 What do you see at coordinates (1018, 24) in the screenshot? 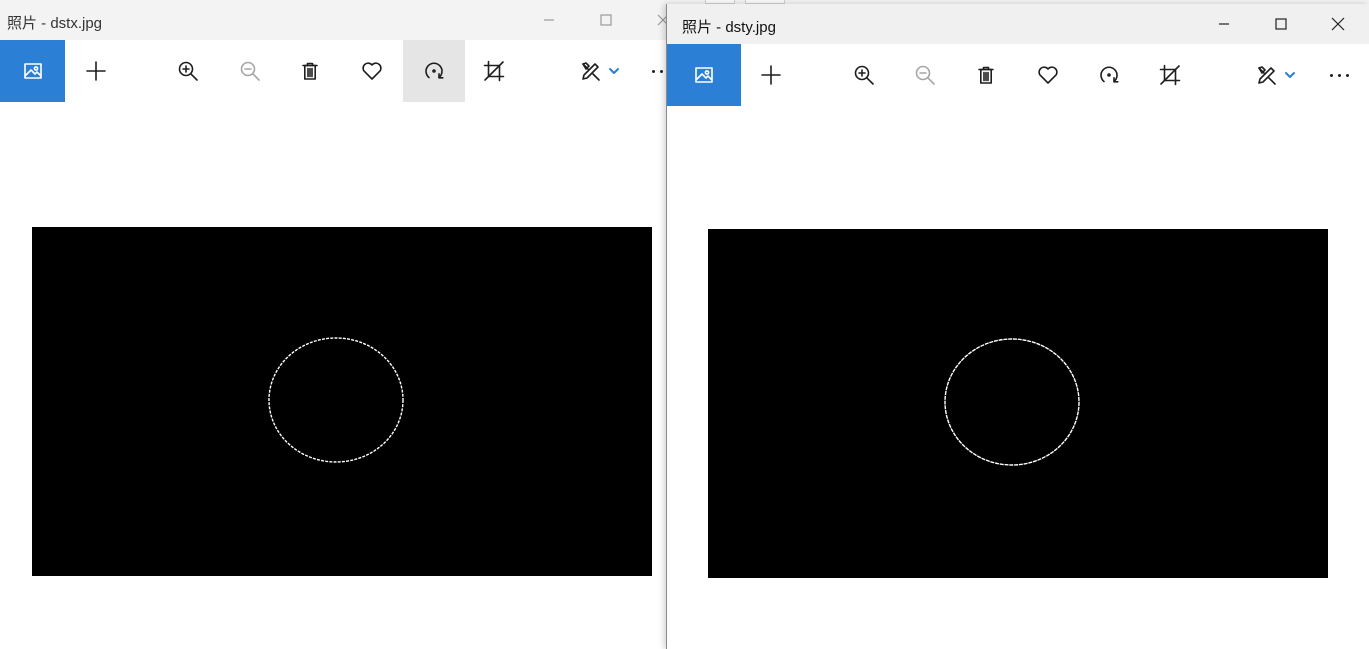
I see `title-bar: 照片 - dsty.jpg` at bounding box center [1018, 24].